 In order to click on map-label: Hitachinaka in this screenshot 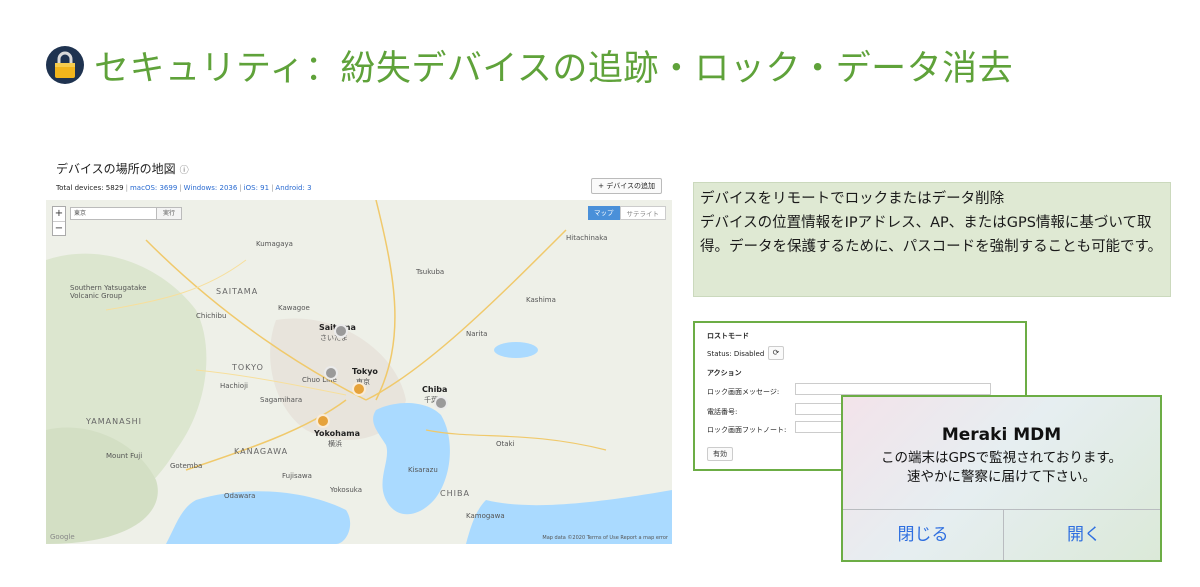, I will do `click(587, 238)`.